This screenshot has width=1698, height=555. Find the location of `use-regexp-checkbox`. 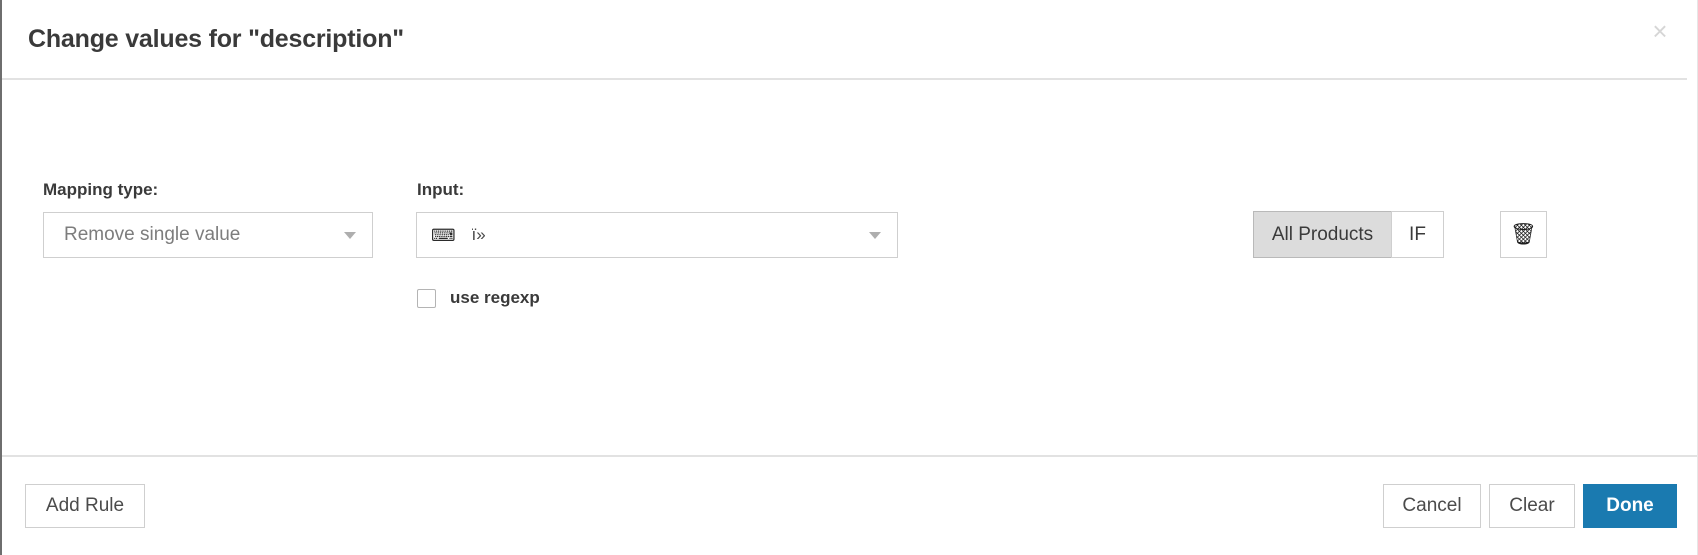

use-regexp-checkbox is located at coordinates (426, 298).